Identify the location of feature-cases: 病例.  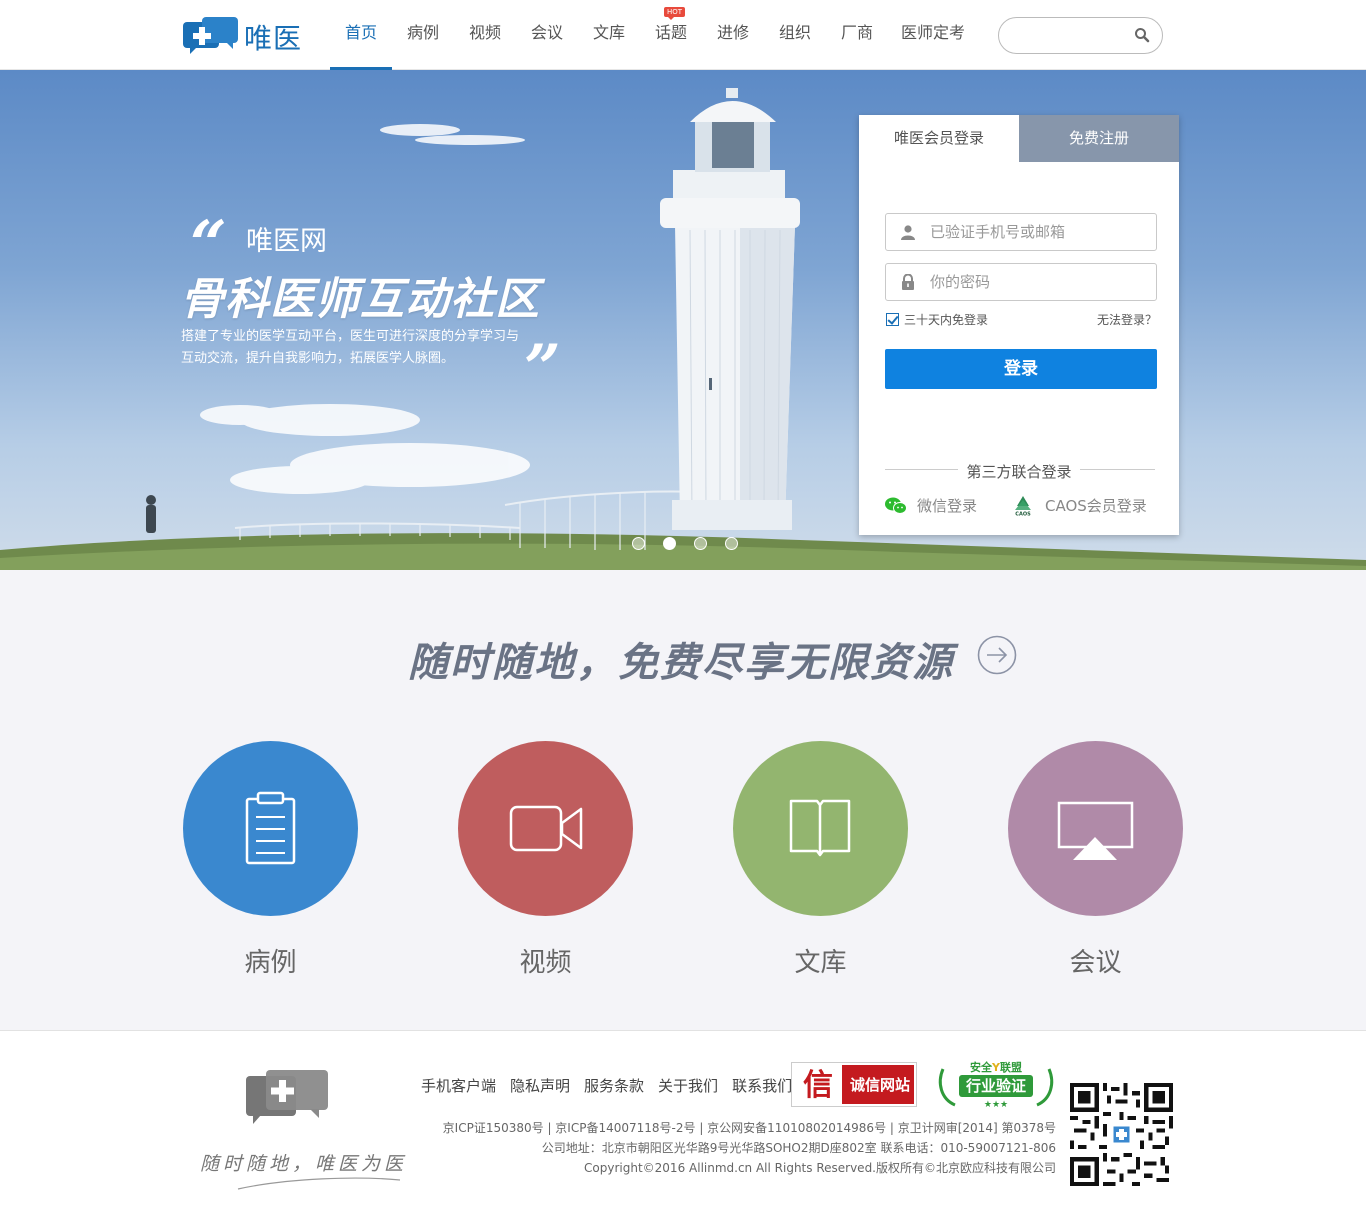
(270, 860).